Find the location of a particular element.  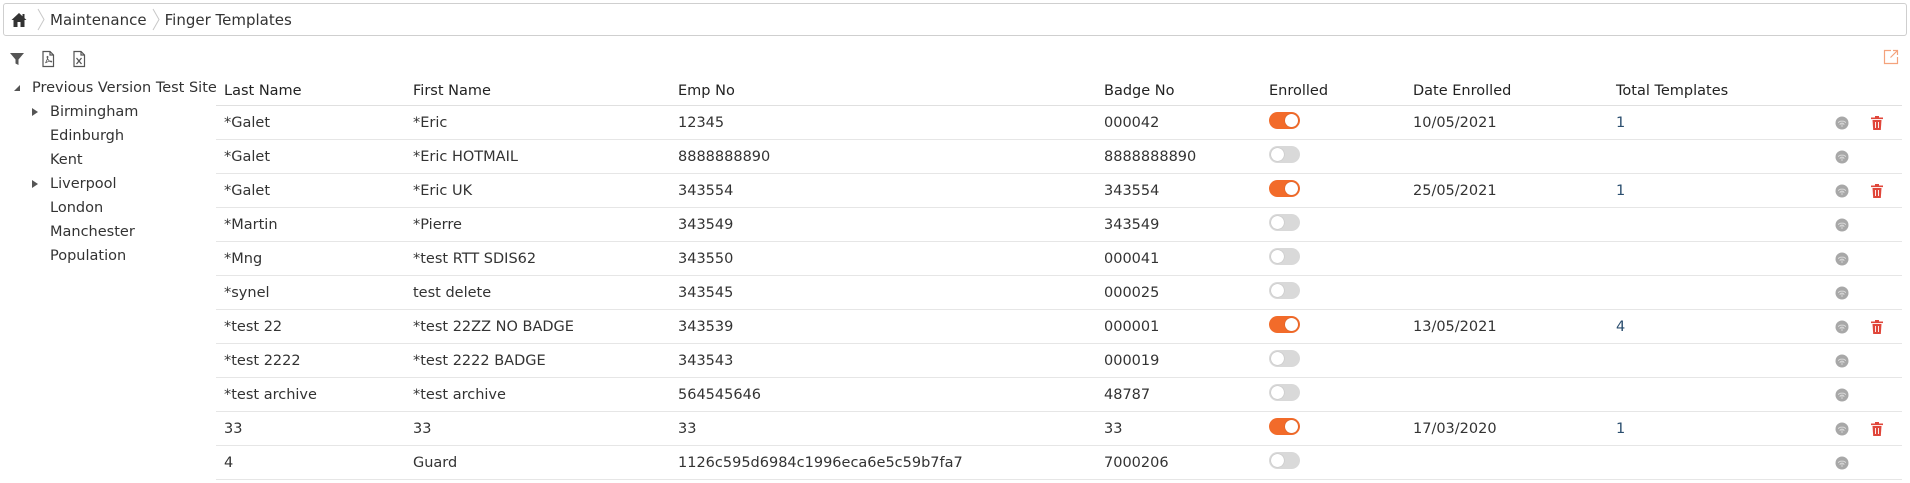

collapse-arrow-icon is located at coordinates (17, 88).